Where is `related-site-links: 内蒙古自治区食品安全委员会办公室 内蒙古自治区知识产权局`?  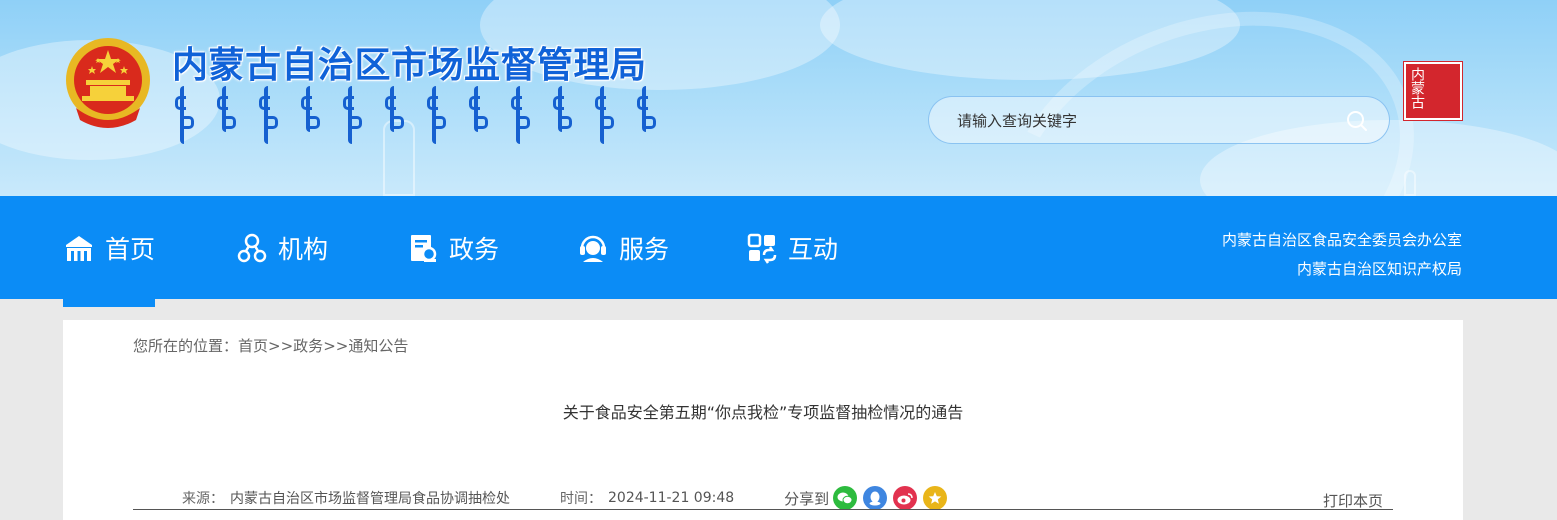
related-site-links: 内蒙古自治区食品安全委员会办公室 内蒙古自治区知识产权局 is located at coordinates (1342, 255).